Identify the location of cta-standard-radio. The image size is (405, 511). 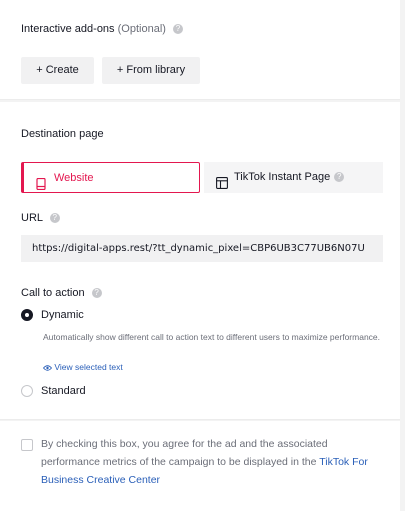
(27, 391).